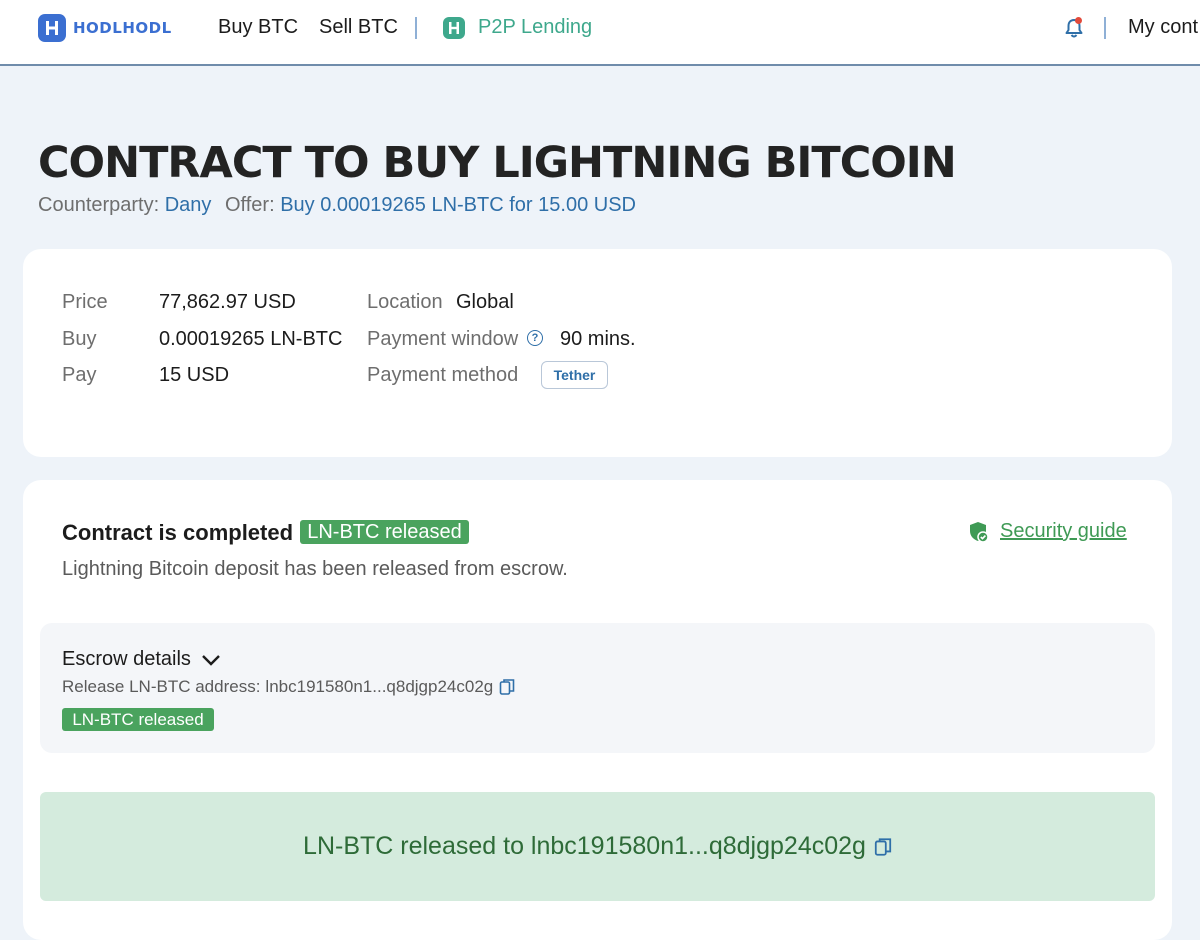 The width and height of the screenshot is (1200, 940). What do you see at coordinates (79, 375) in the screenshot?
I see `pay-label: Pay` at bounding box center [79, 375].